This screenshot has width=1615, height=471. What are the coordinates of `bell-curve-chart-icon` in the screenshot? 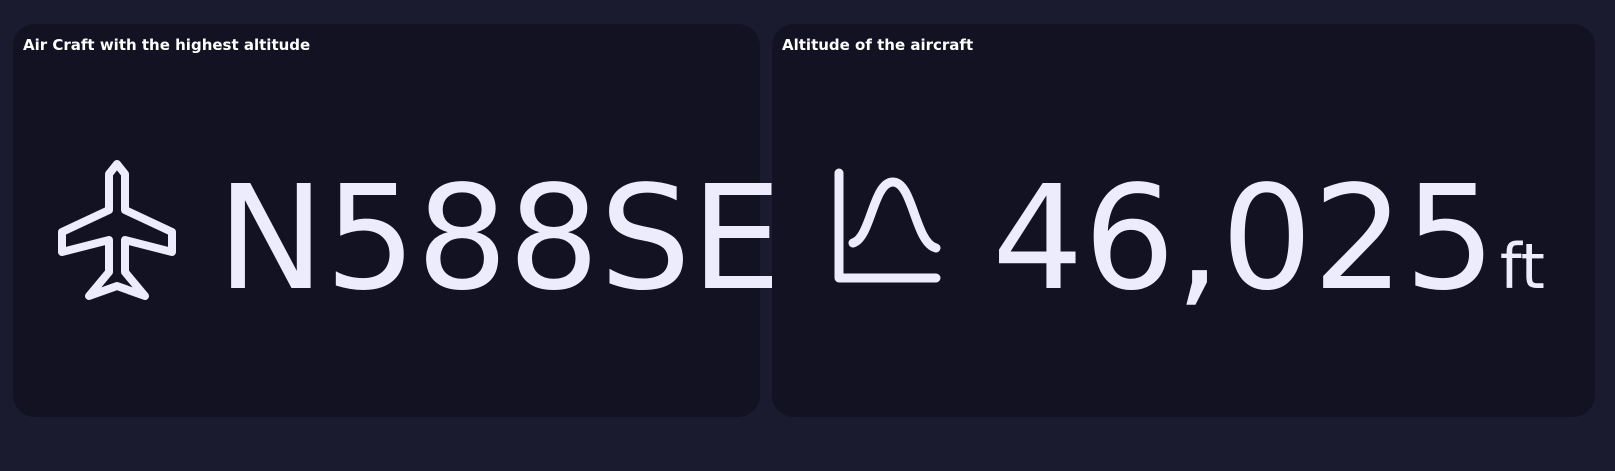 It's located at (887, 225).